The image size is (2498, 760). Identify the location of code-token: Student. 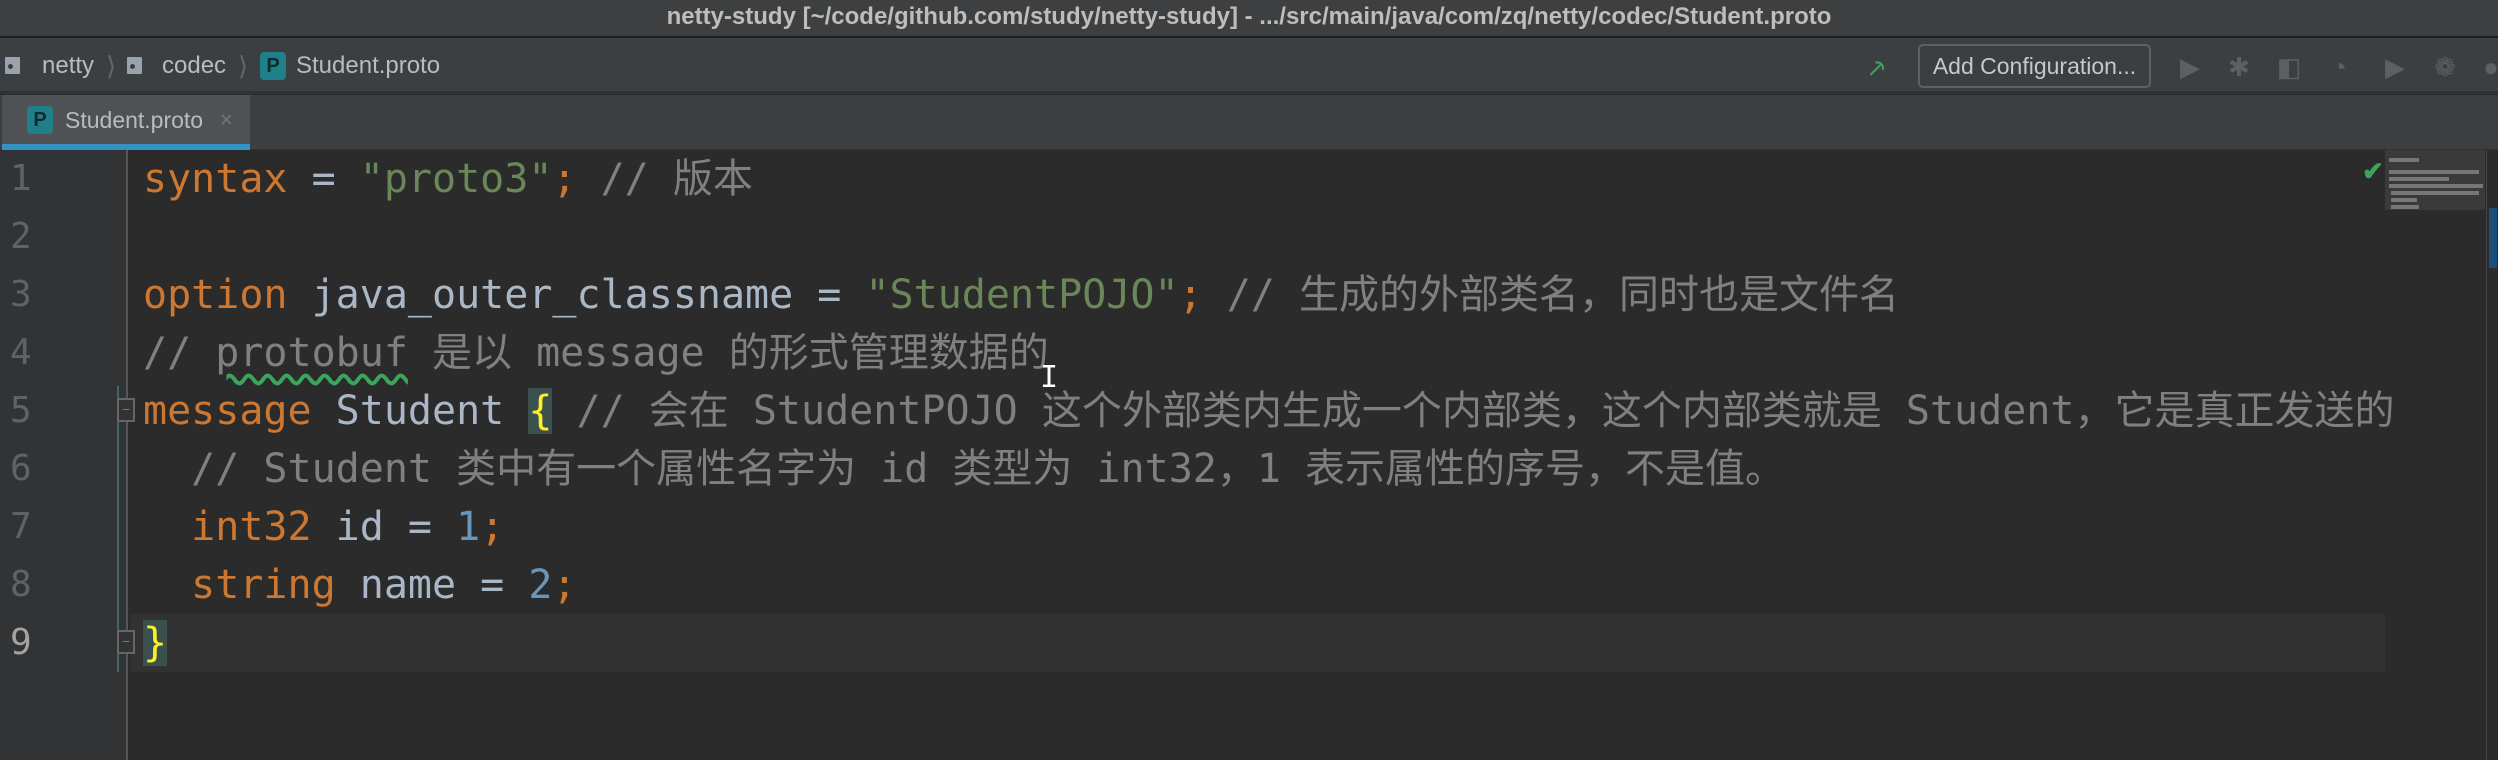
(420, 411).